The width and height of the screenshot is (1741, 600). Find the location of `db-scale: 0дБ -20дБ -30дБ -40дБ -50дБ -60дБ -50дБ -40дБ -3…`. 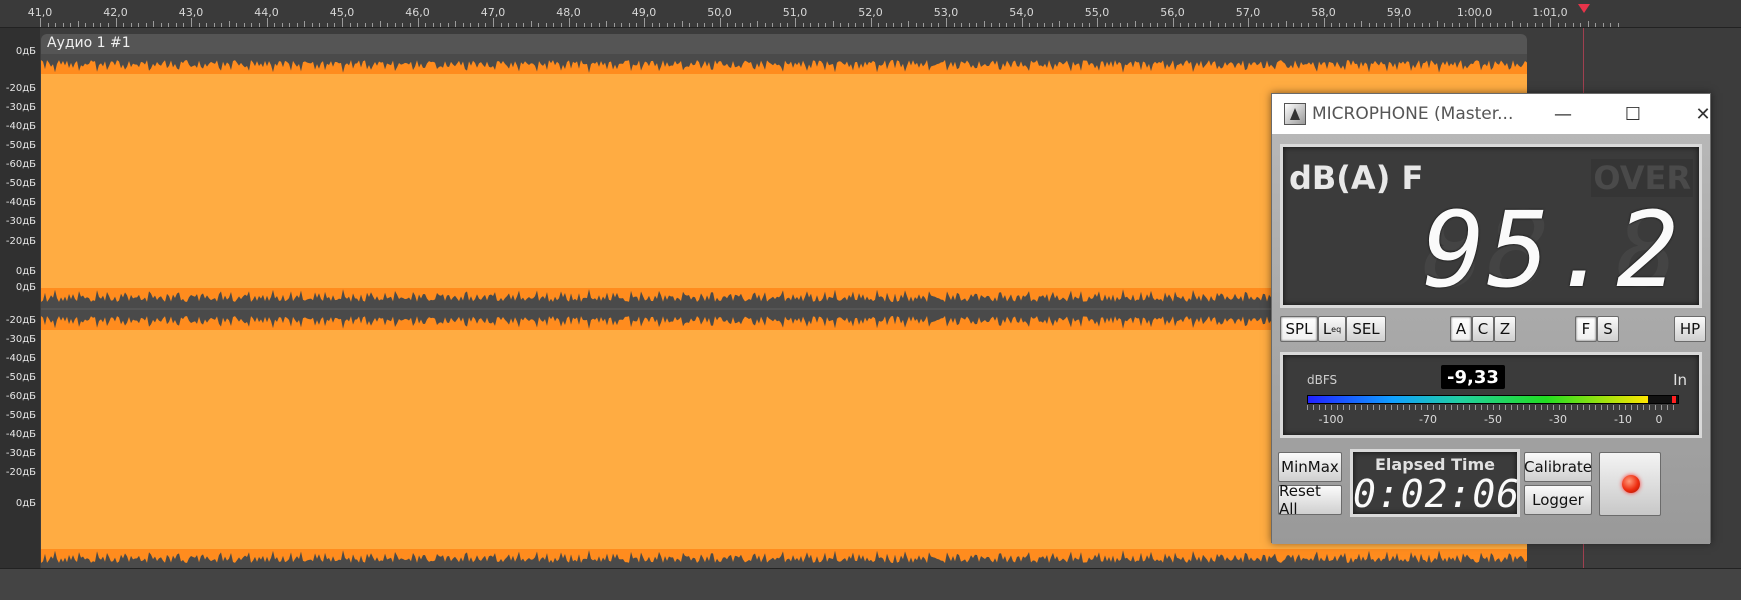

db-scale: 0дБ -20дБ -30дБ -40дБ -50дБ -60дБ -50дБ -40дБ -3… is located at coordinates (20, 298).